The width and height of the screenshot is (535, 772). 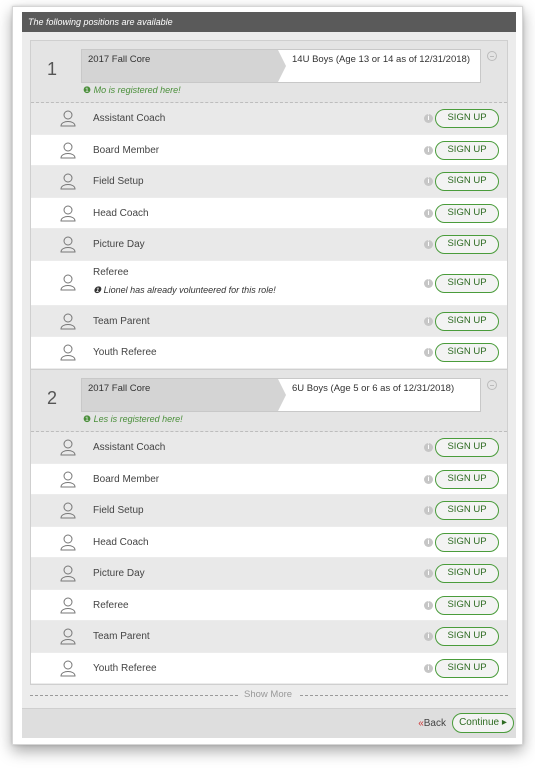 I want to click on role-row: Referee i SIGN UP, so click(x=269, y=605).